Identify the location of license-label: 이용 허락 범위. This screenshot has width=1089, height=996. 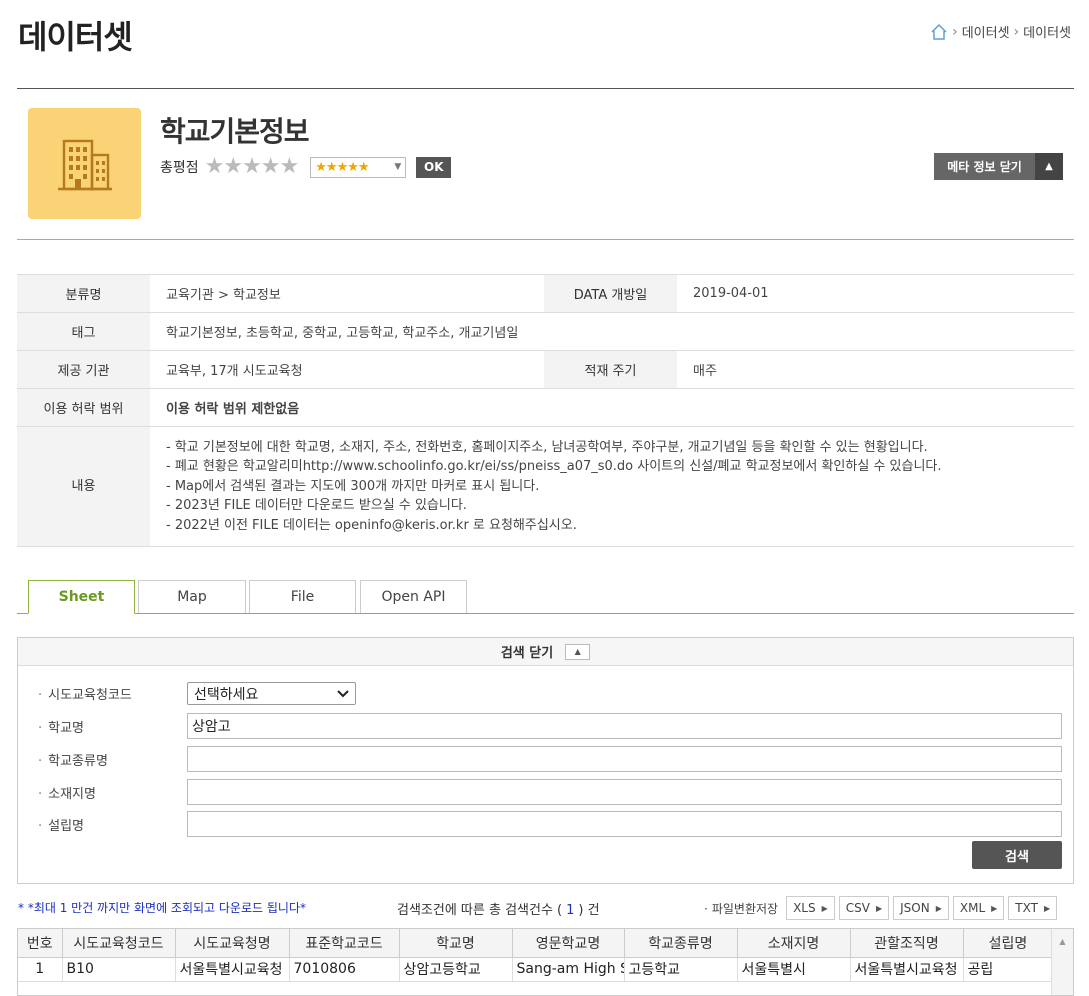
(83, 407).